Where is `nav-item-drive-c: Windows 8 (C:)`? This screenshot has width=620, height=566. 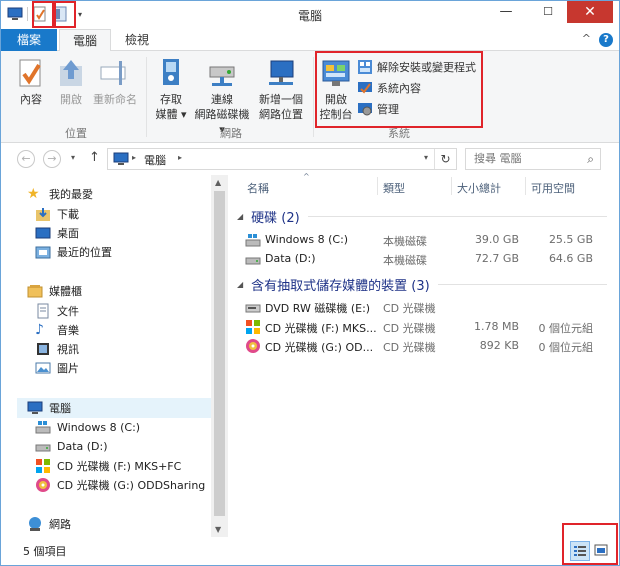 nav-item-drive-c: Windows 8 (C:) is located at coordinates (87, 427).